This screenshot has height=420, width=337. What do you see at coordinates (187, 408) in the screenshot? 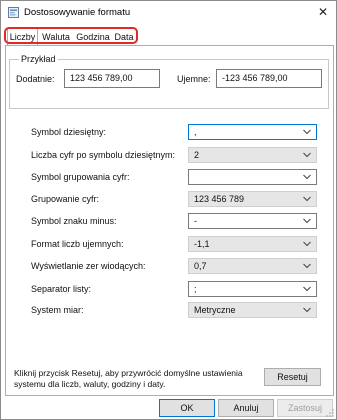
I see `ok-button: OK` at bounding box center [187, 408].